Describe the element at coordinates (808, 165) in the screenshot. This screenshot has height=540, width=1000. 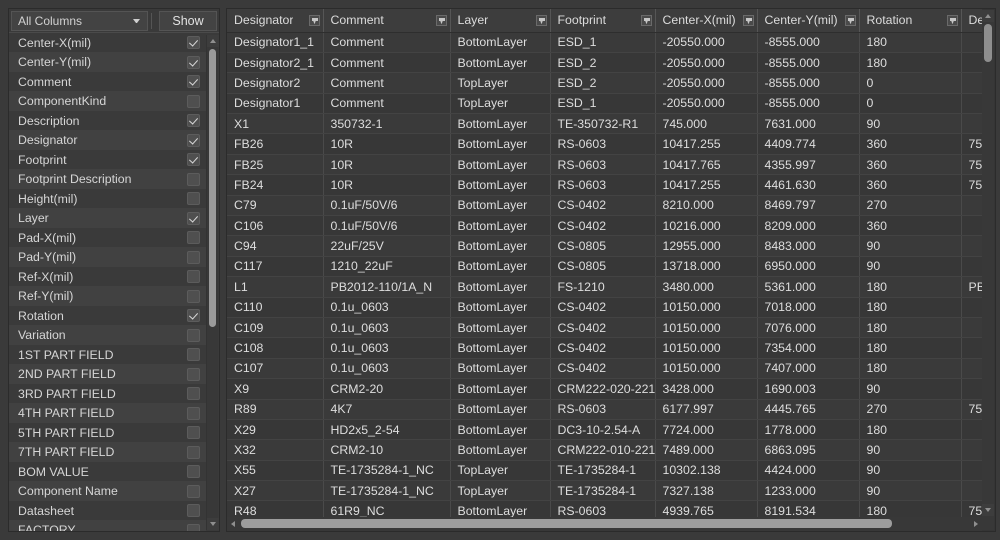
I see `table-cell: 4355.997` at that location.